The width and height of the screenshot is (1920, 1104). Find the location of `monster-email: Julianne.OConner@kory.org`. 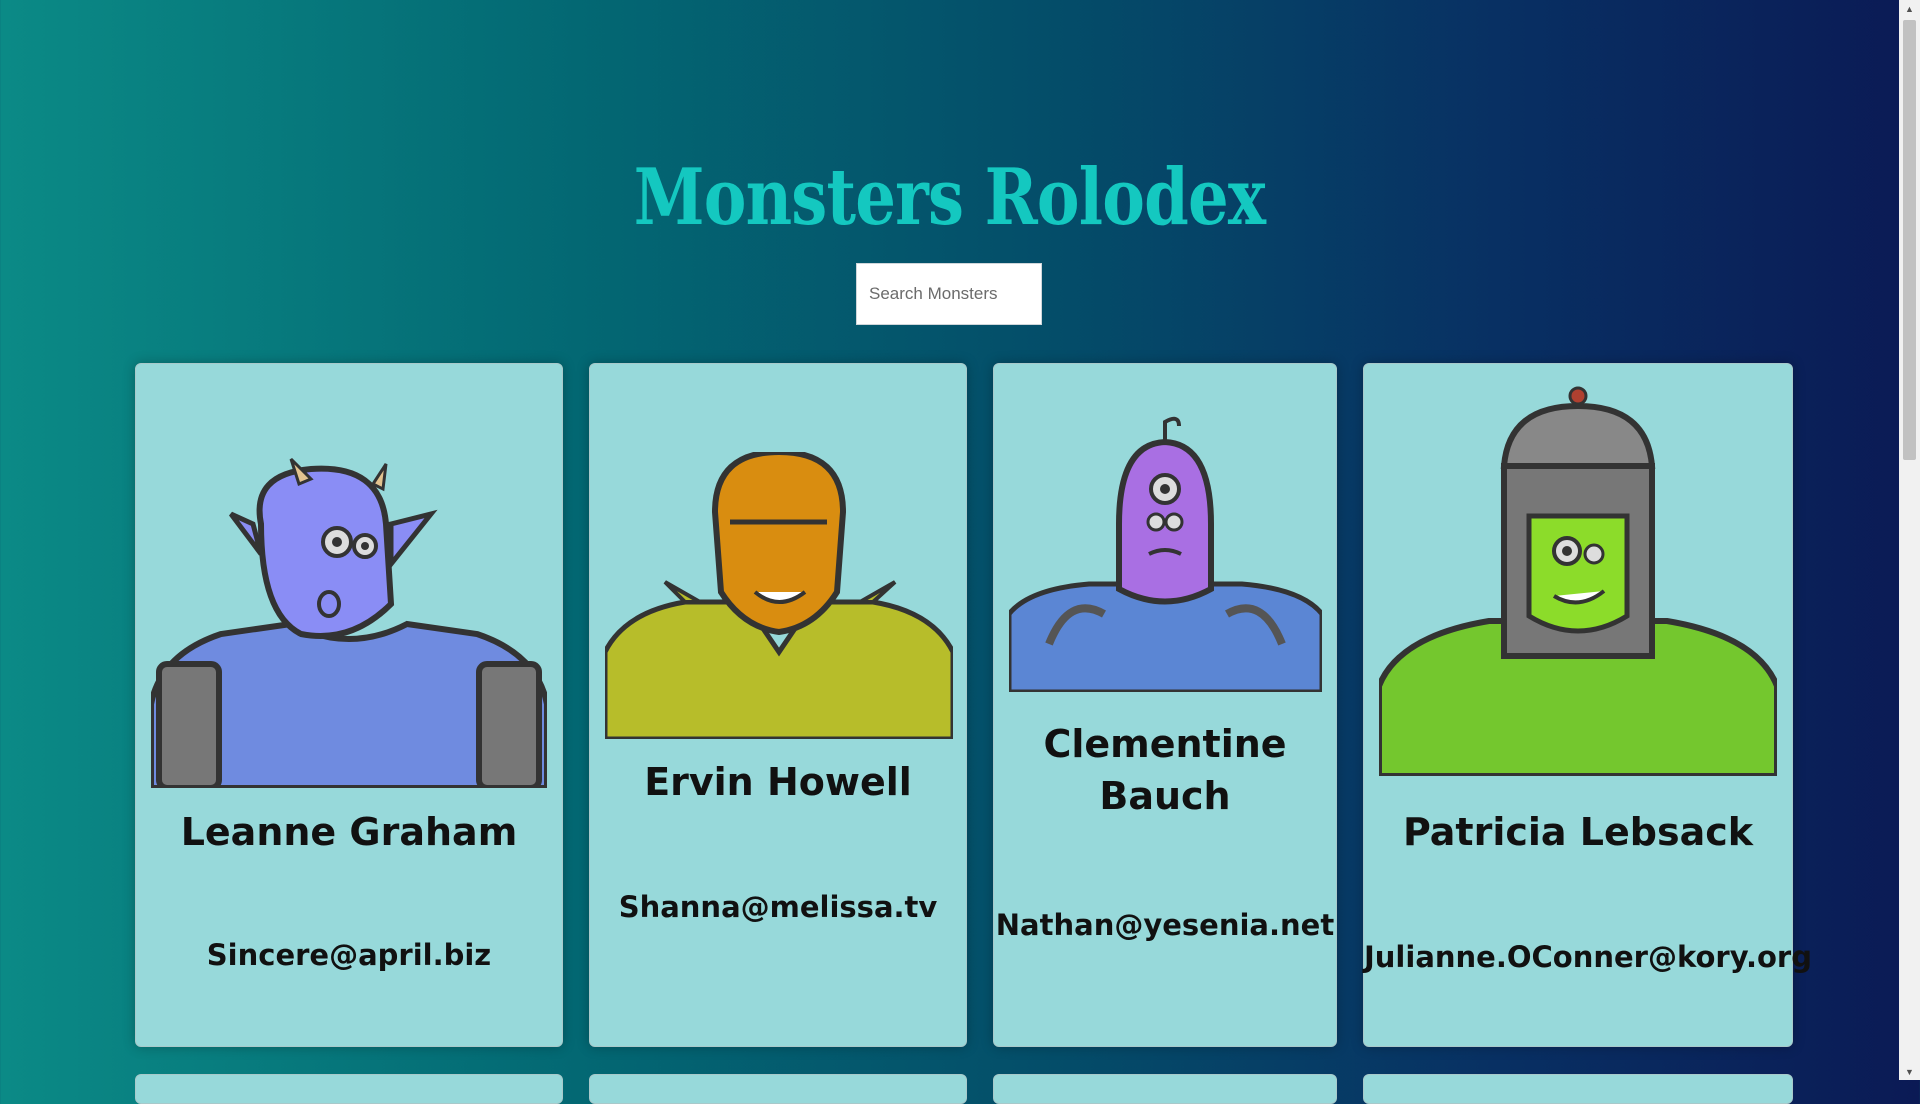

monster-email: Julianne.OConner@kory.org is located at coordinates (1588, 957).